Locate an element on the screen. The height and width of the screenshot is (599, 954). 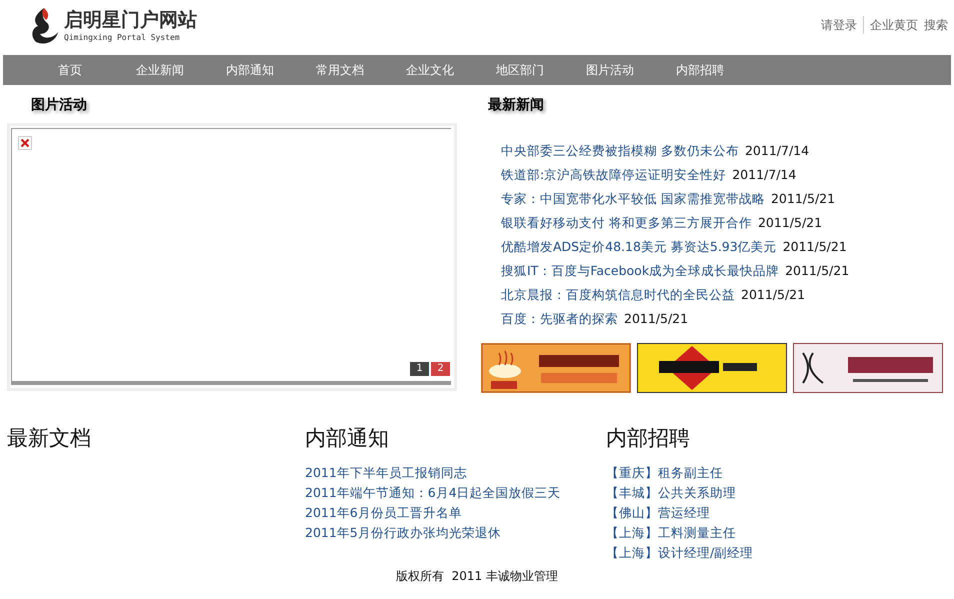
broken-image-icon is located at coordinates (25, 143).